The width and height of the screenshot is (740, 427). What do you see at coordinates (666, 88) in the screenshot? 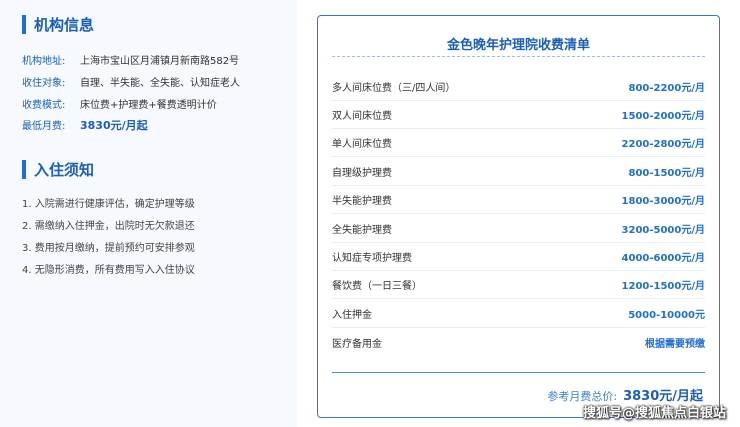
I see `fee-price: 800-2200元/月` at bounding box center [666, 88].